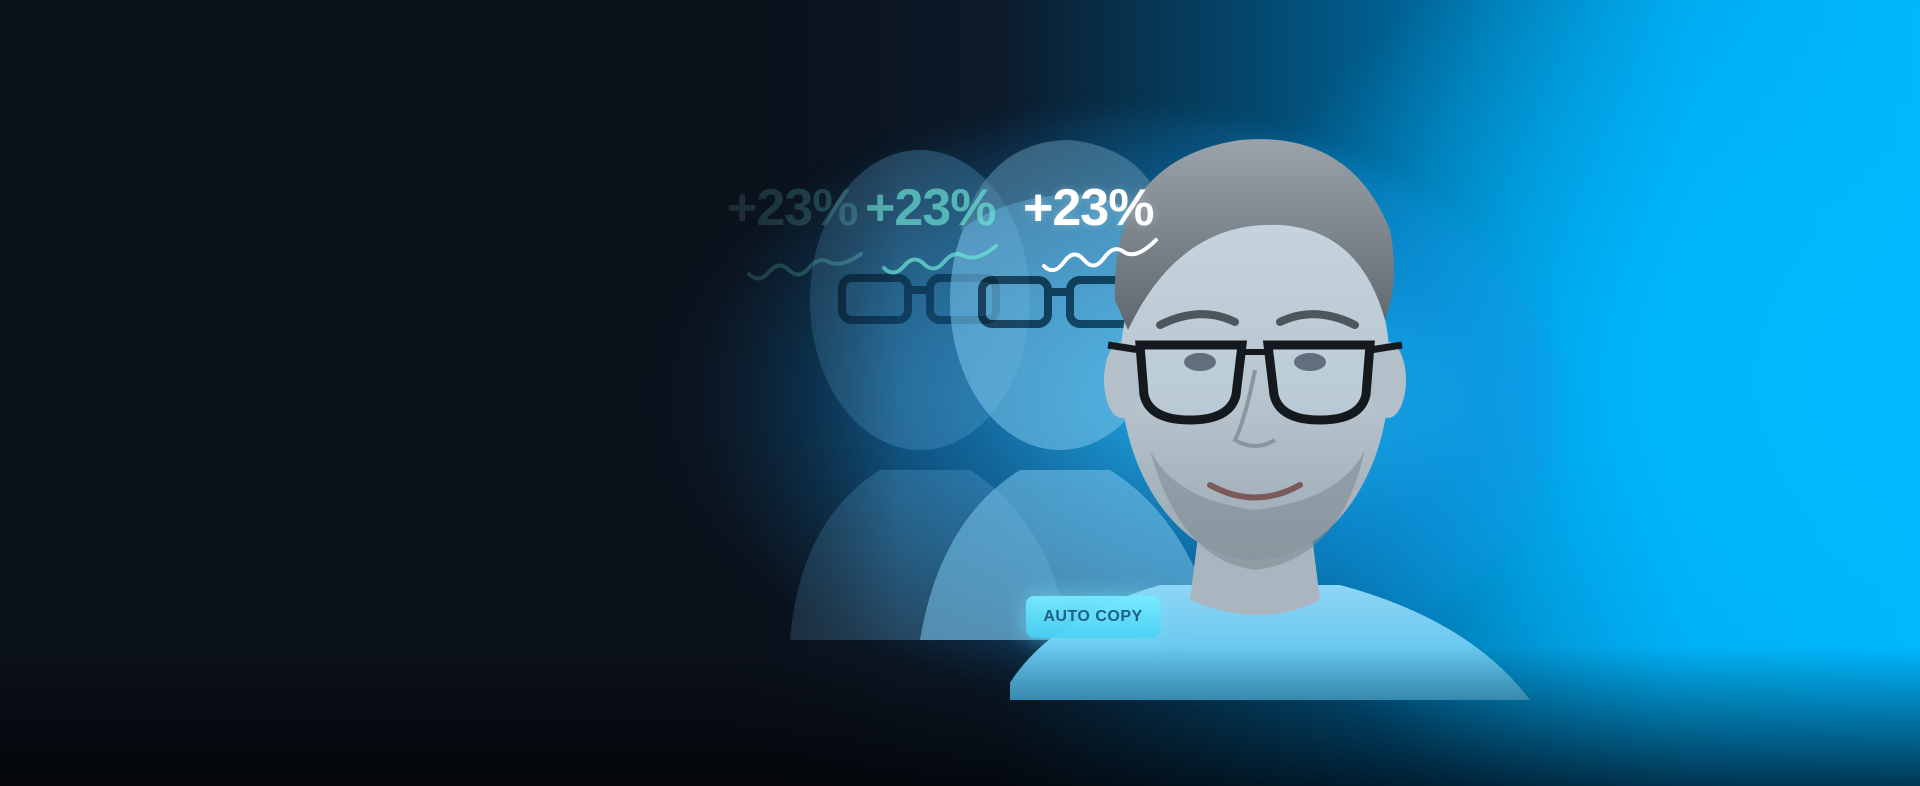 The image size is (1920, 786). Describe the element at coordinates (1093, 617) in the screenshot. I see `auto-copy-badge: AUTO COPY` at that location.